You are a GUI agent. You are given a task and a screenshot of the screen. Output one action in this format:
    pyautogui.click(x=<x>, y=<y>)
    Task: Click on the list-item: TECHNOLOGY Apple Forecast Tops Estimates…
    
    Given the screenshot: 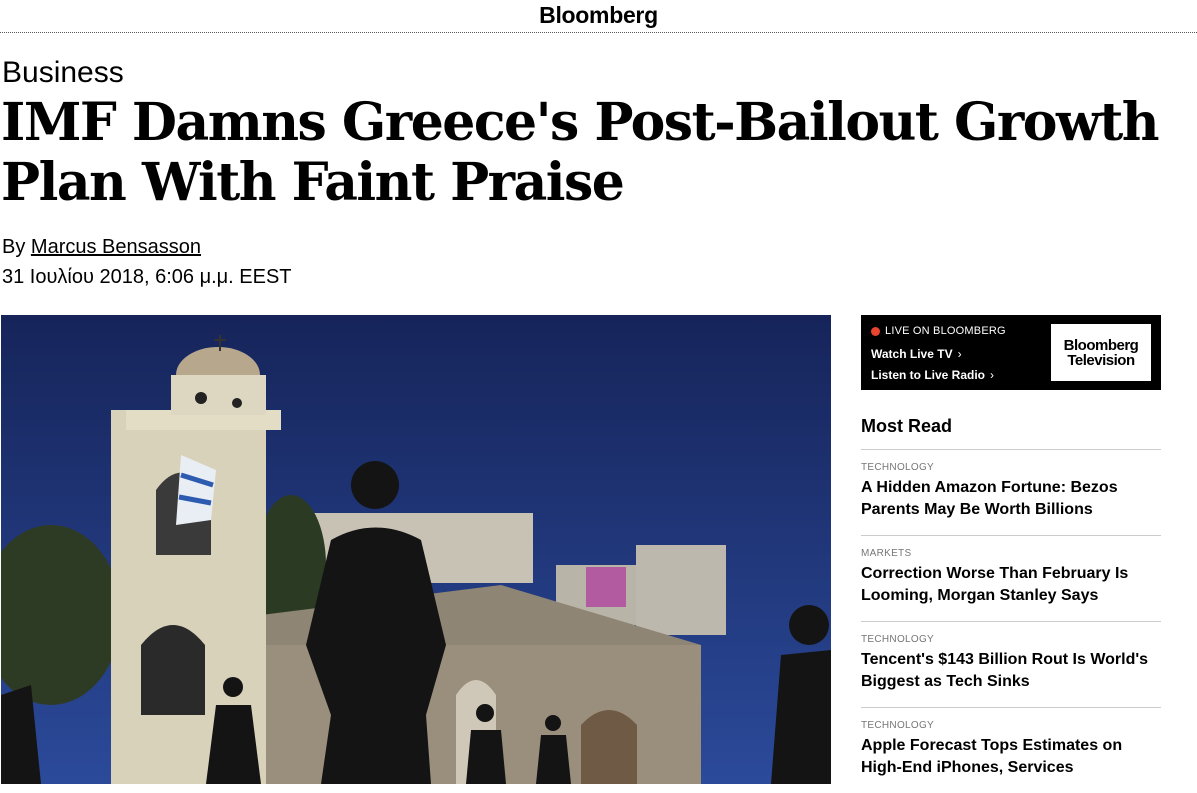 What is the action you would take?
    pyautogui.click(x=1011, y=750)
    